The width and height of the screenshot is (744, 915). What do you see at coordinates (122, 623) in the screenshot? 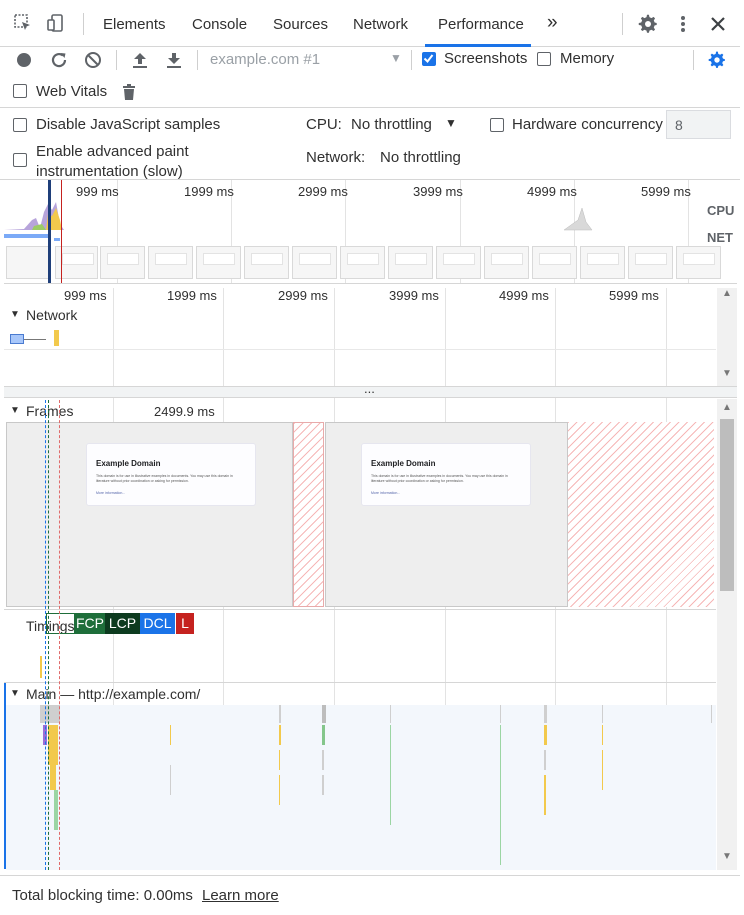
I see `lcp-marker: LCP` at bounding box center [122, 623].